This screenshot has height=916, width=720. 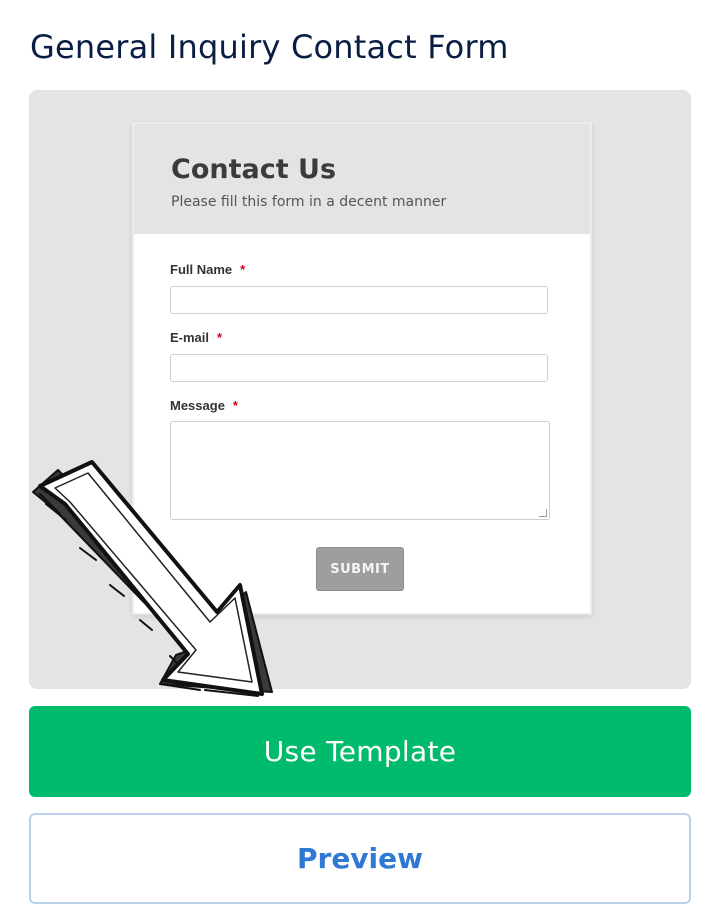 I want to click on use-template-button: Use Template, so click(x=360, y=751).